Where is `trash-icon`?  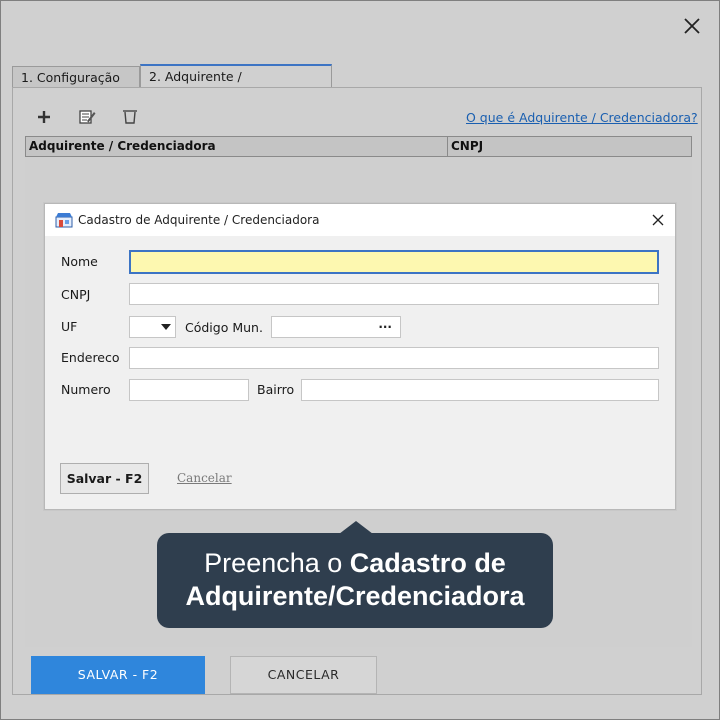 trash-icon is located at coordinates (130, 117).